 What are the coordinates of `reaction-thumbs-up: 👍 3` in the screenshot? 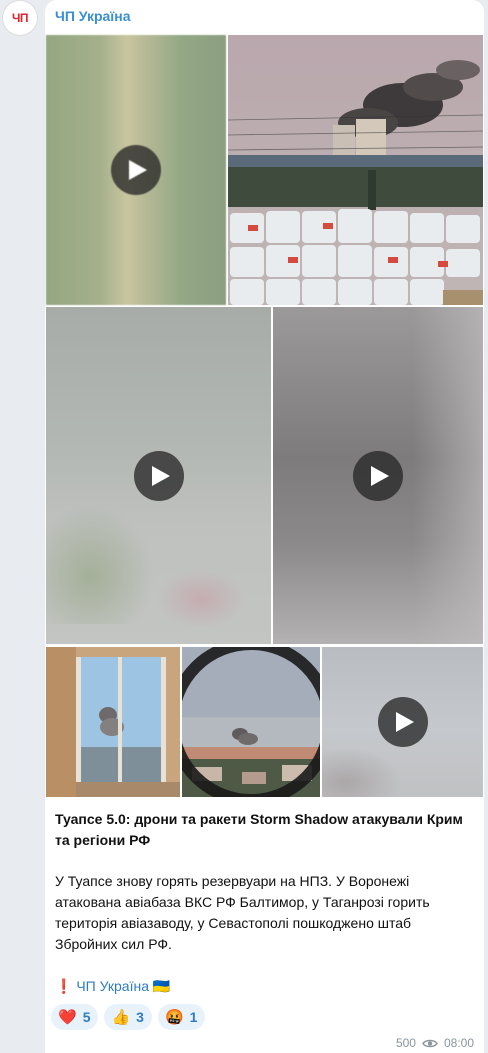 It's located at (128, 1017).